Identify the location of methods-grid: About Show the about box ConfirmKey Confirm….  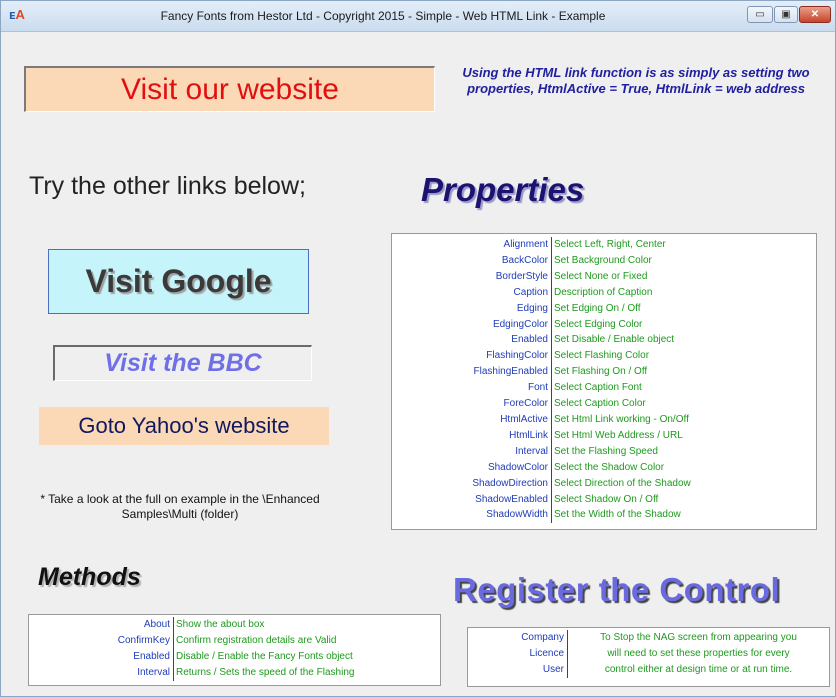
(234, 650).